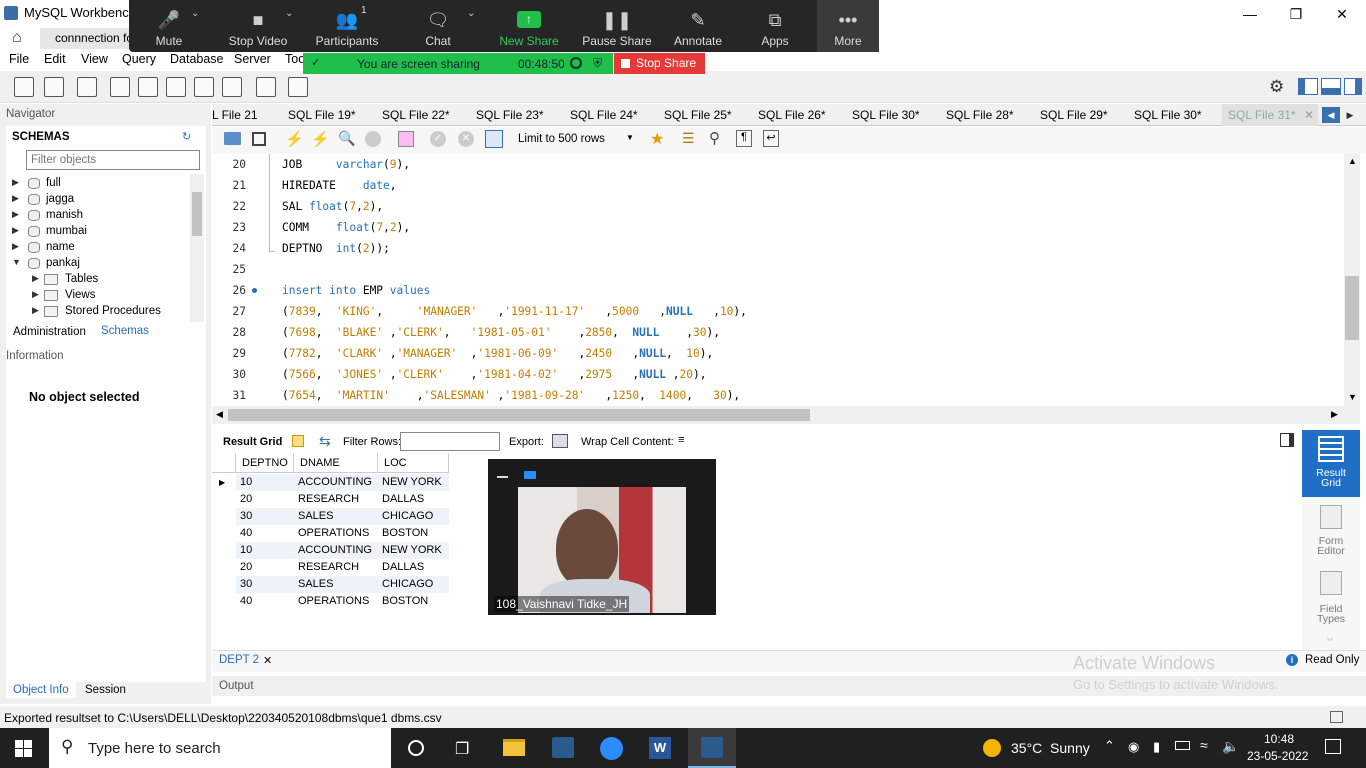  Describe the element at coordinates (438, 139) in the screenshot. I see `commit-icon: ✓` at that location.